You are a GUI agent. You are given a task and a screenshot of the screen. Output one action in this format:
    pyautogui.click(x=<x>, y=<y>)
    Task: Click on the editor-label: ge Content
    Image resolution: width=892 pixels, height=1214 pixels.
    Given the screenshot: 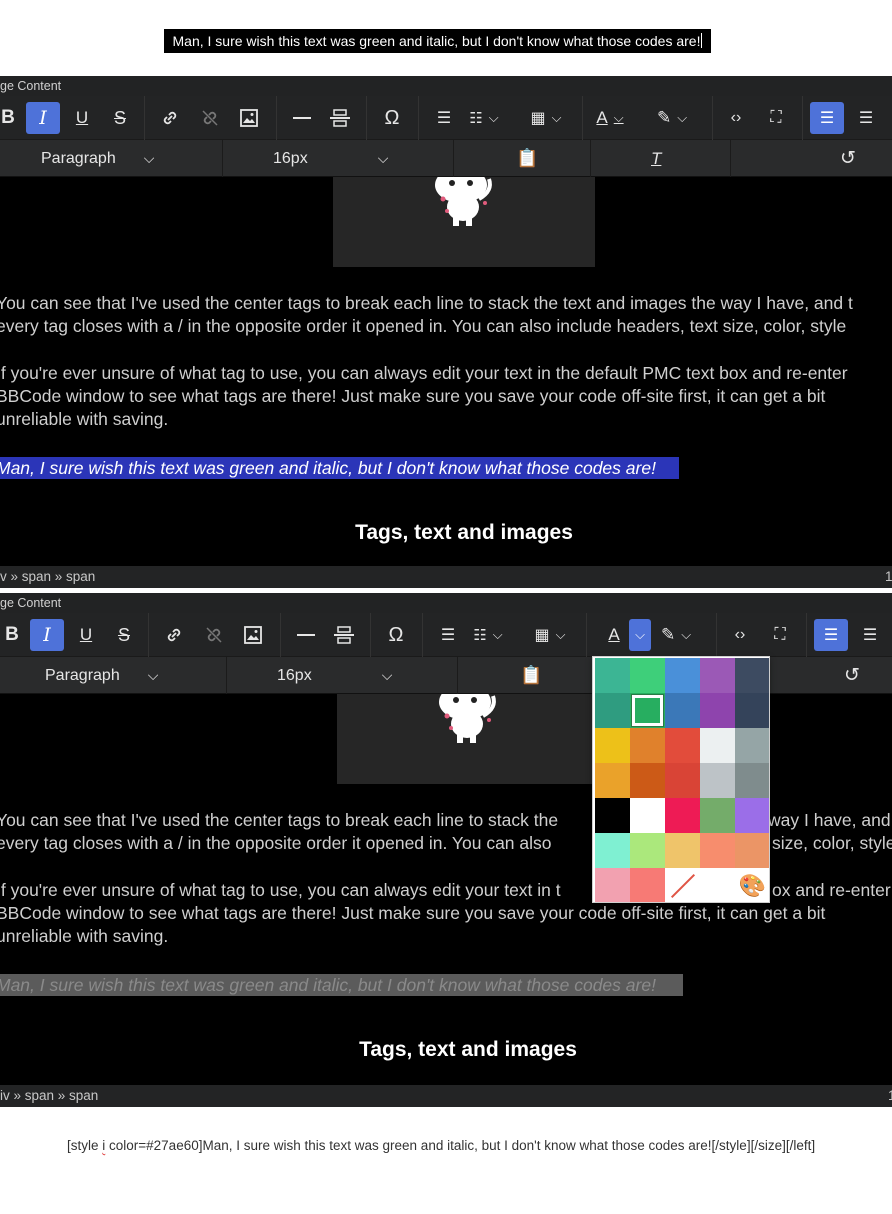 What is the action you would take?
    pyautogui.click(x=446, y=603)
    